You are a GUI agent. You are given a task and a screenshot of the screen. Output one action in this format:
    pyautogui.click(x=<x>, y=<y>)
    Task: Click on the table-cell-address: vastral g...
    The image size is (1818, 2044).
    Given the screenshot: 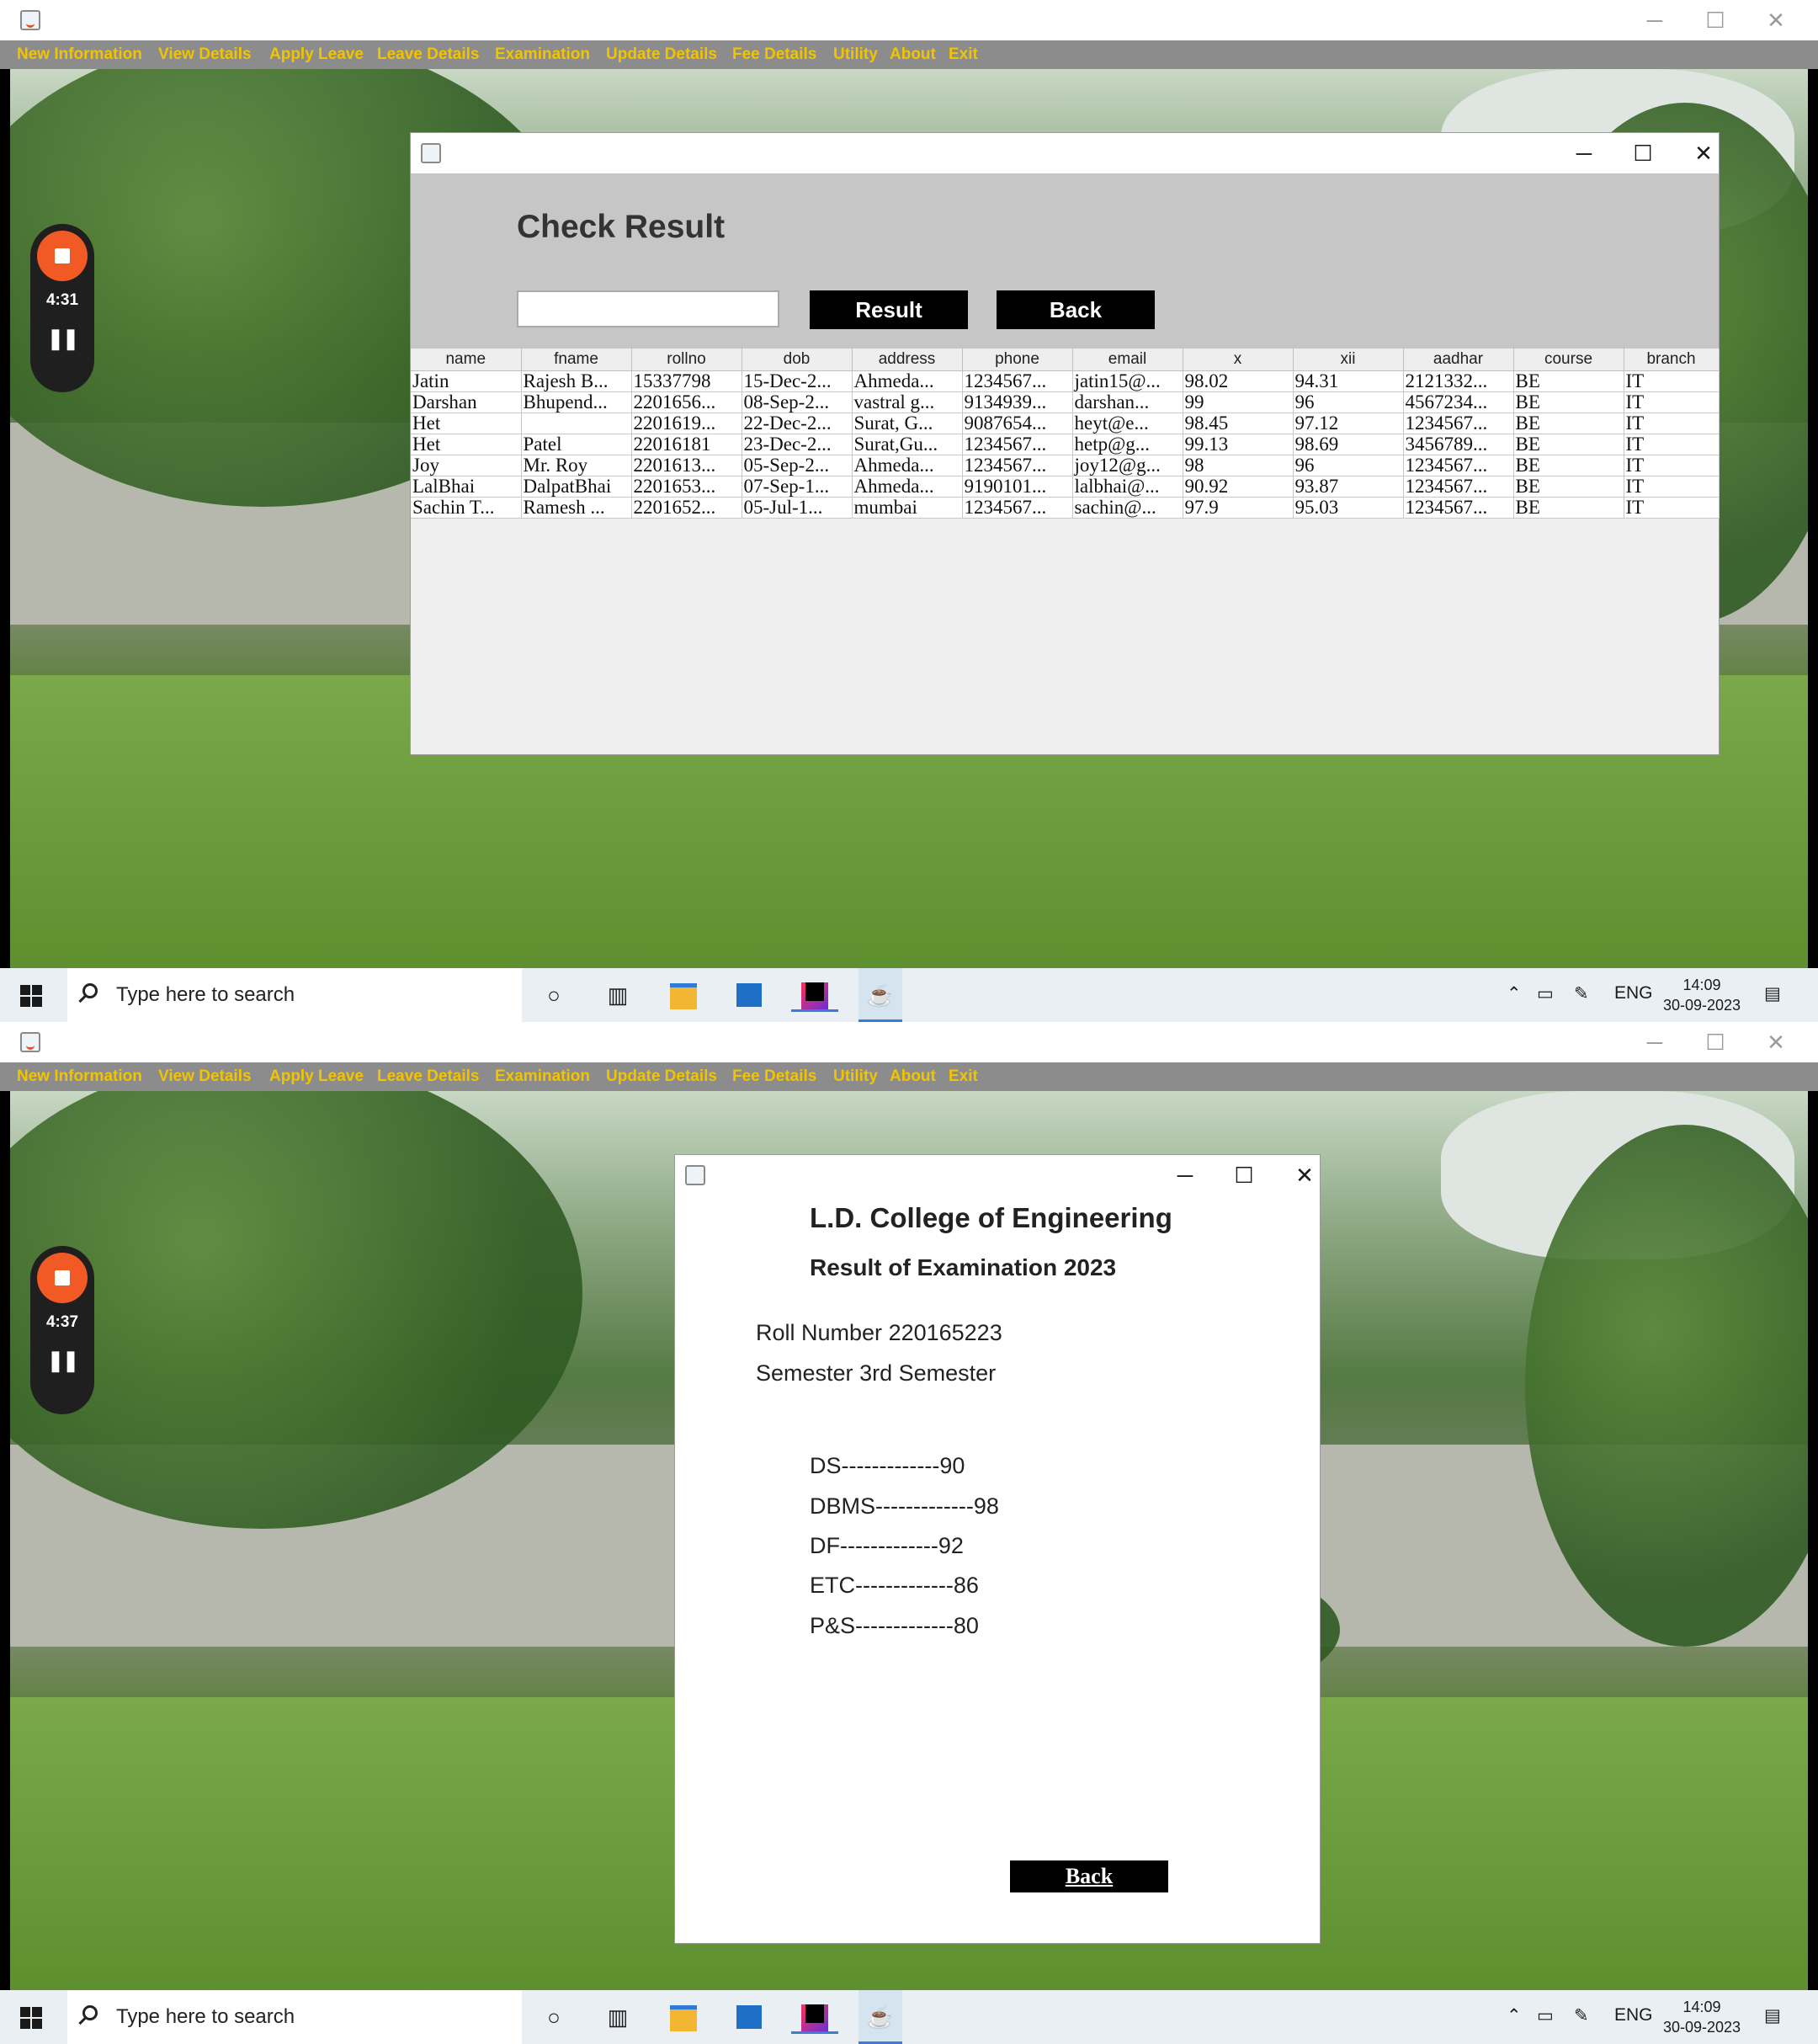 What is the action you would take?
    pyautogui.click(x=907, y=402)
    